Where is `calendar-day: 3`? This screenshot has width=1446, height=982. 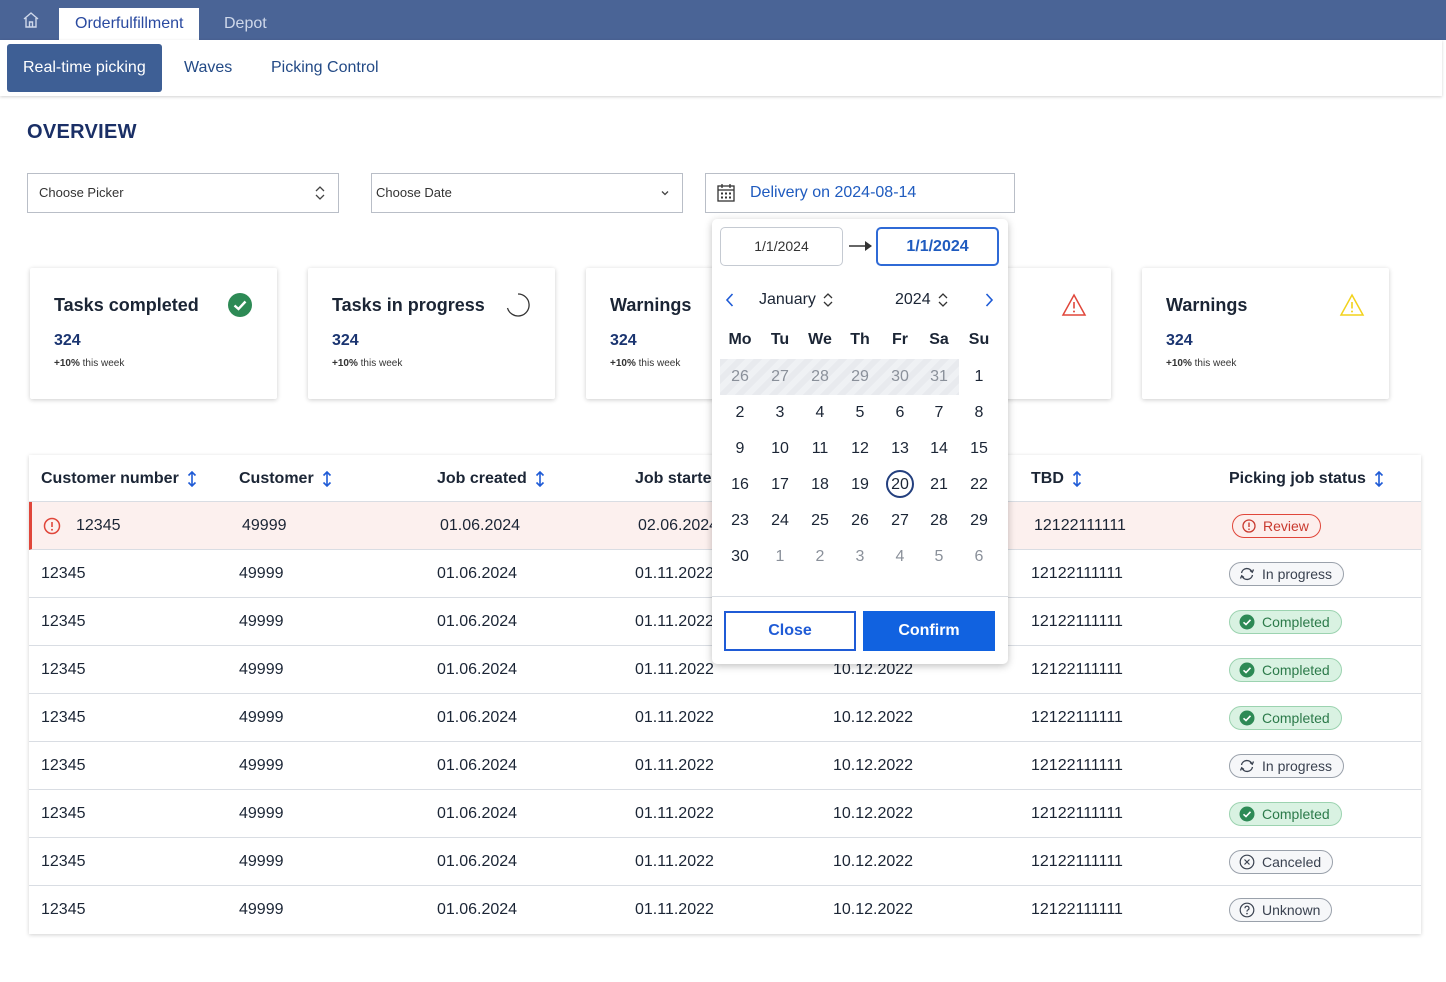 calendar-day: 3 is located at coordinates (780, 413).